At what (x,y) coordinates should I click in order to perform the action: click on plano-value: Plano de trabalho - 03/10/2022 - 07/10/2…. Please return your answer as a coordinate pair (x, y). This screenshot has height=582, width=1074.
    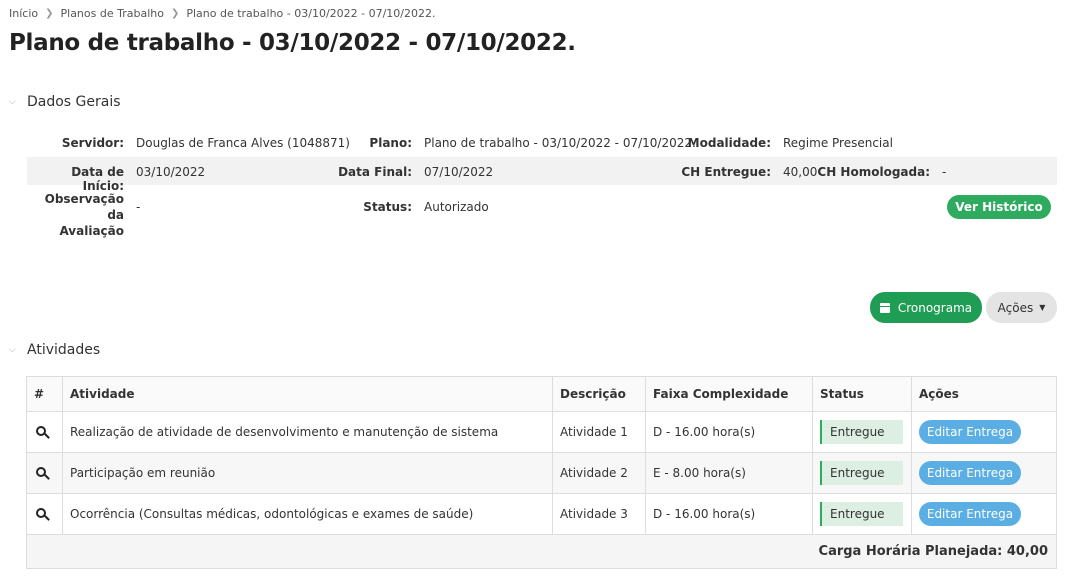
    Looking at the image, I should click on (560, 143).